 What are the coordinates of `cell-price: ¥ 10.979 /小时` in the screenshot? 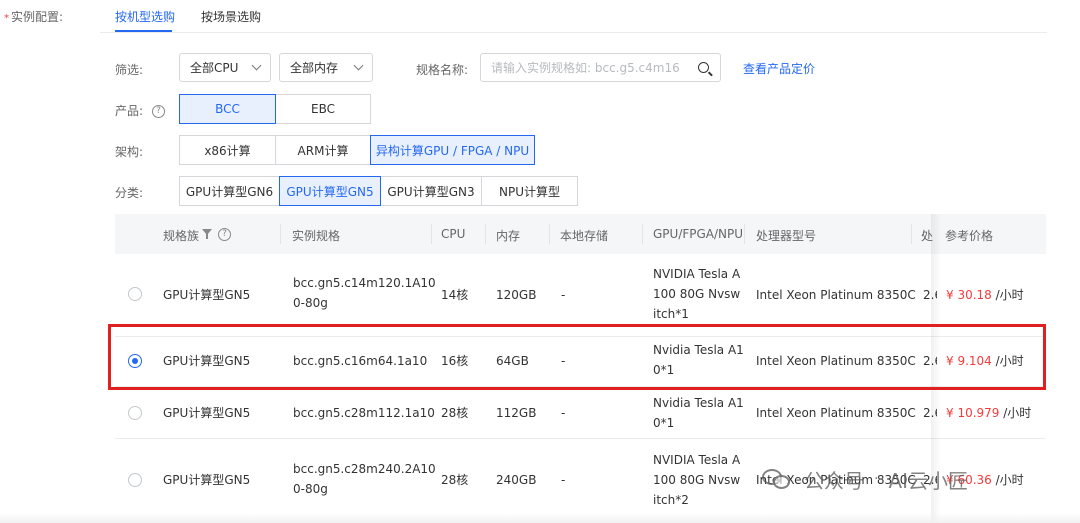 It's located at (988, 413).